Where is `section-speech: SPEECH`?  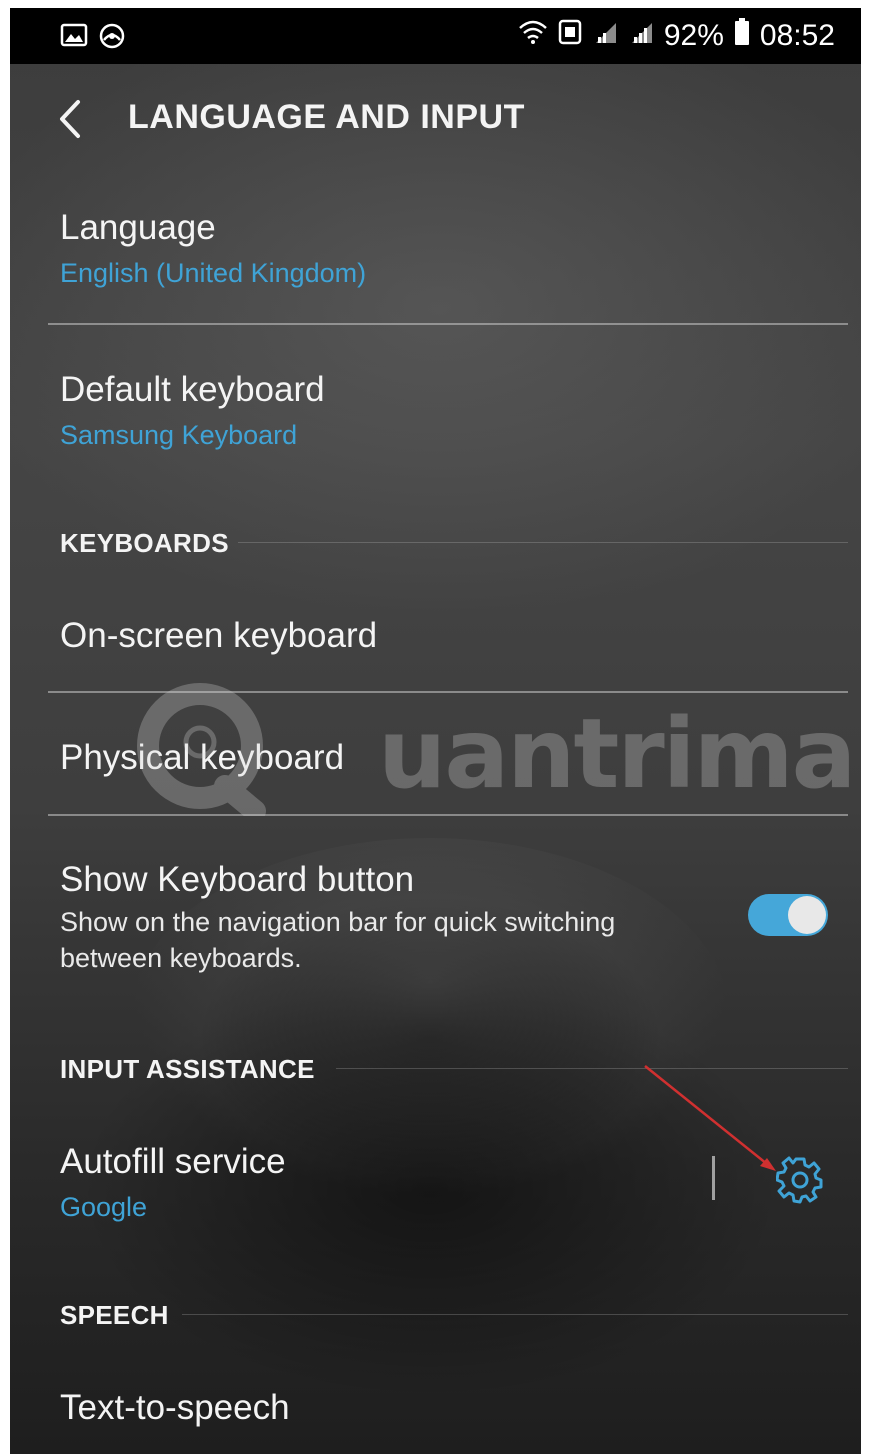
section-speech: SPEECH is located at coordinates (114, 1315).